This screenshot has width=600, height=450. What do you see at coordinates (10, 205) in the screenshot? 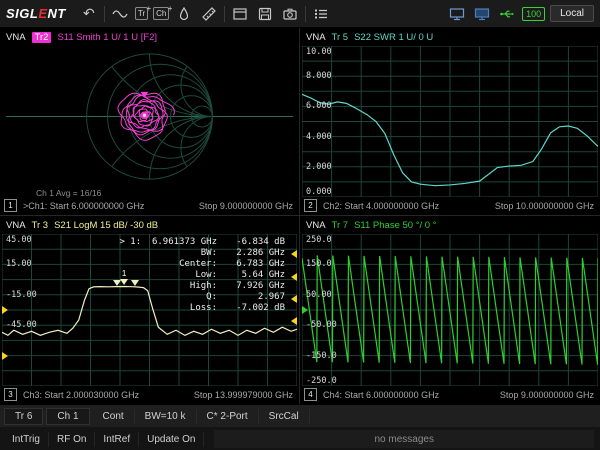
I see `window-number-1: 1` at bounding box center [10, 205].